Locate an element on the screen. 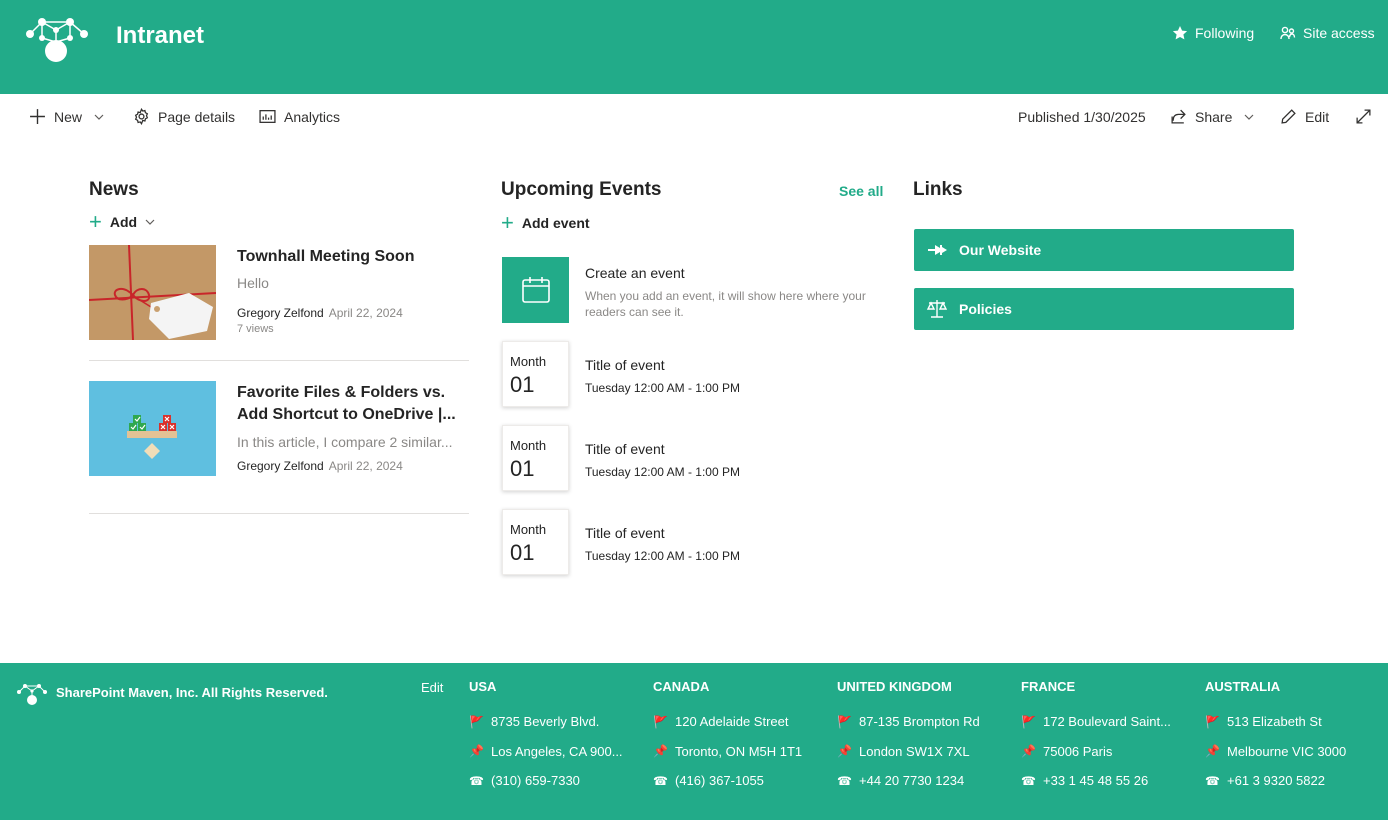 This screenshot has height=820, width=1388. news-heading: News is located at coordinates (114, 189).